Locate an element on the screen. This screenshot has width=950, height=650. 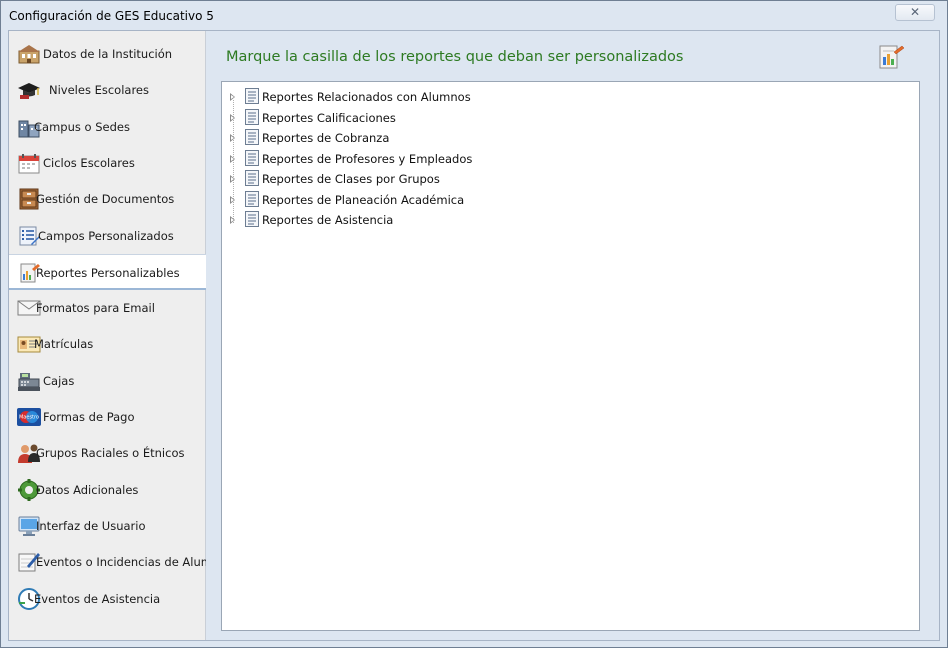
window-title: Configuración de GES Educativo 5 is located at coordinates (111, 16).